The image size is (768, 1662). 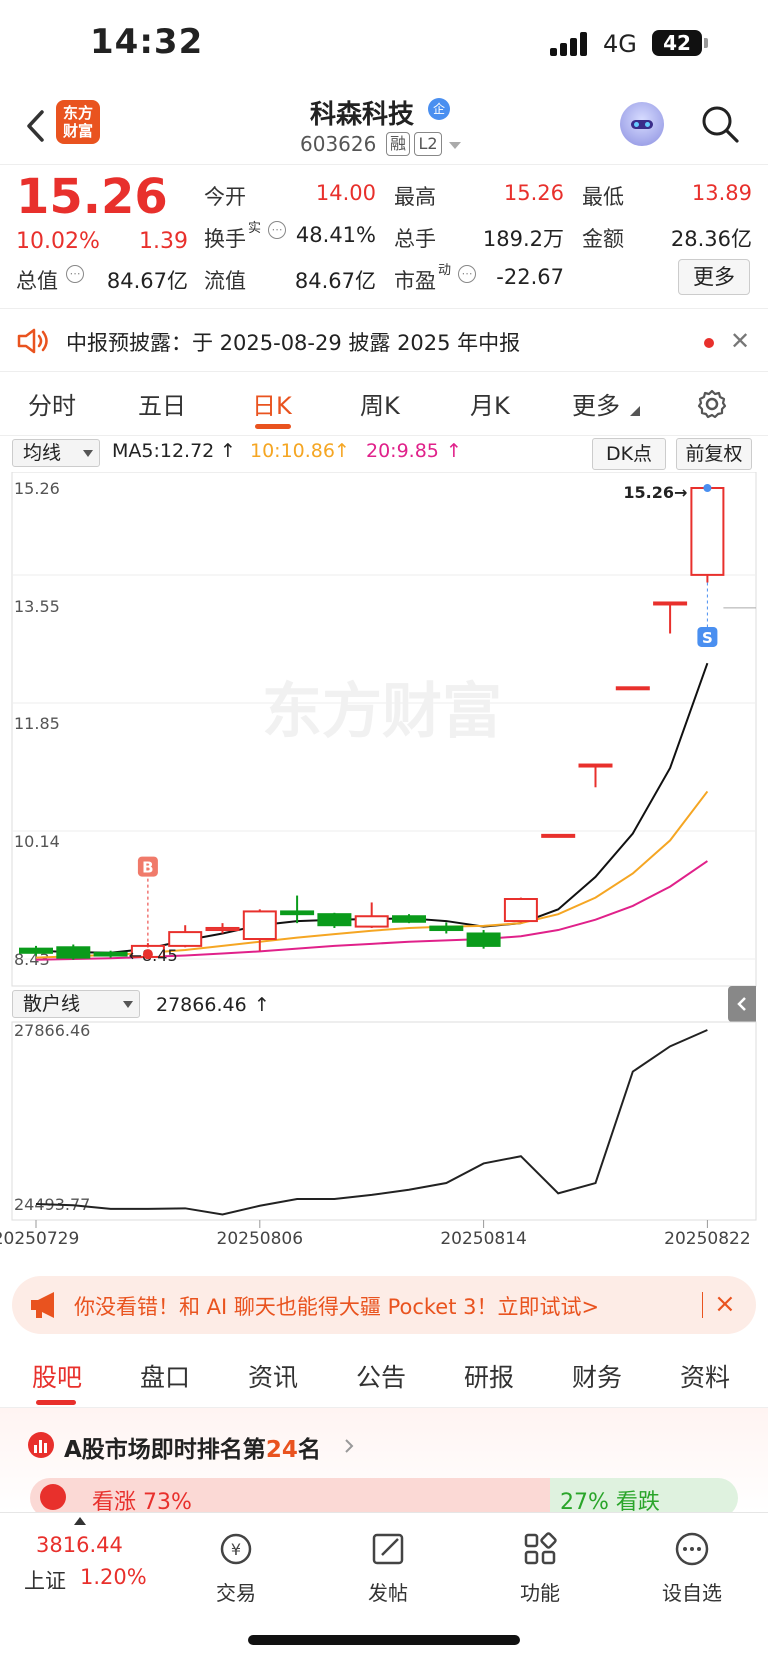 I want to click on tab-more-caret-icon, so click(x=635, y=411).